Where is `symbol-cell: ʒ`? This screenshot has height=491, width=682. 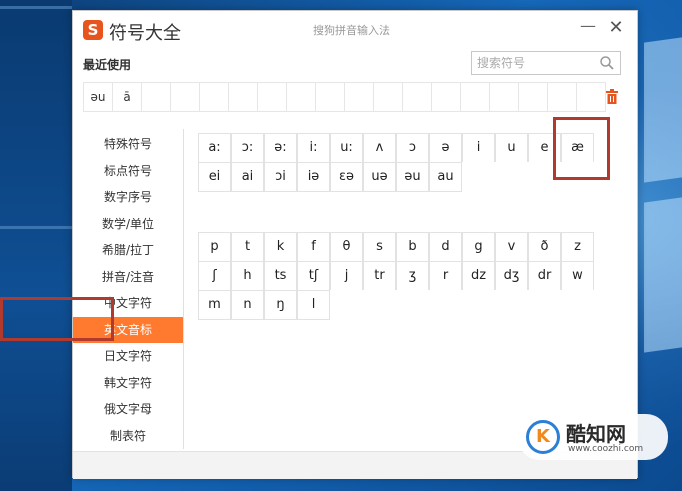
symbol-cell: ʒ is located at coordinates (412, 276).